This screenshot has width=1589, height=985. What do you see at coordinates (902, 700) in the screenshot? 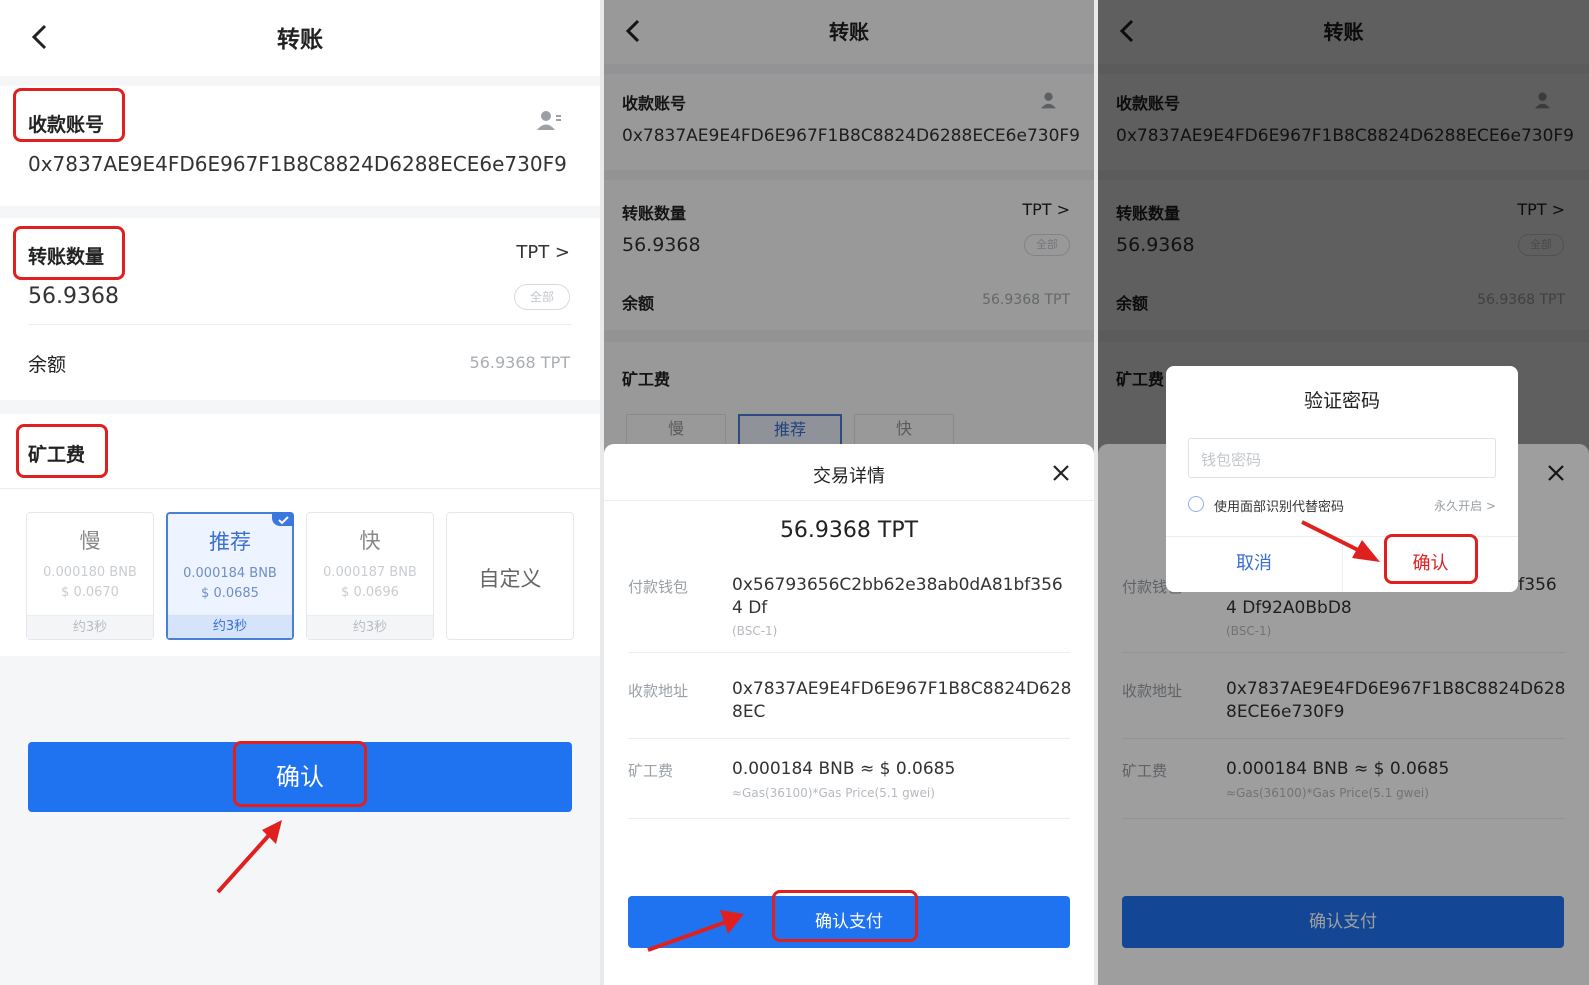
I see `to-address-value: 0x7837AE9E4FD6E967F1B8C8824D628 8EC` at bounding box center [902, 700].